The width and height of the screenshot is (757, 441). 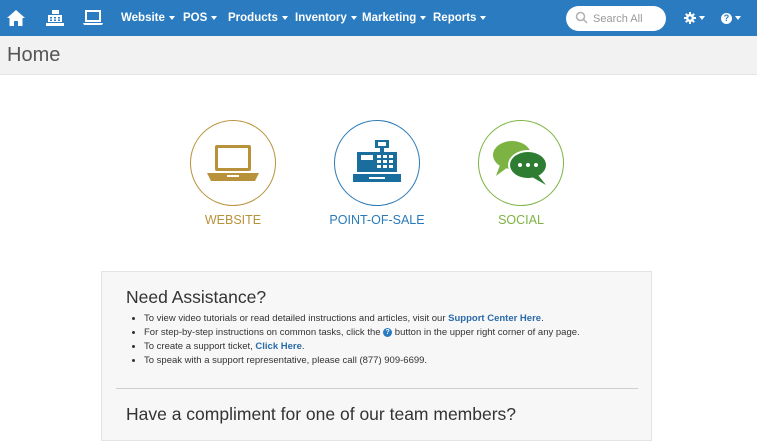 What do you see at coordinates (34, 55) in the screenshot?
I see `page-title: Home` at bounding box center [34, 55].